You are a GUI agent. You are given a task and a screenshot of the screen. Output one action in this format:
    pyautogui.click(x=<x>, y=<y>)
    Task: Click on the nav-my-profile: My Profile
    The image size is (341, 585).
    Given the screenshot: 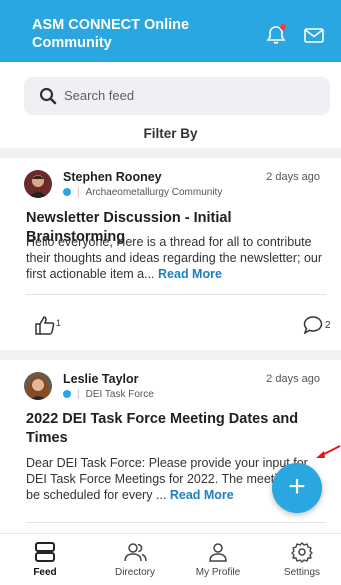 What is the action you would take?
    pyautogui.click(x=218, y=559)
    